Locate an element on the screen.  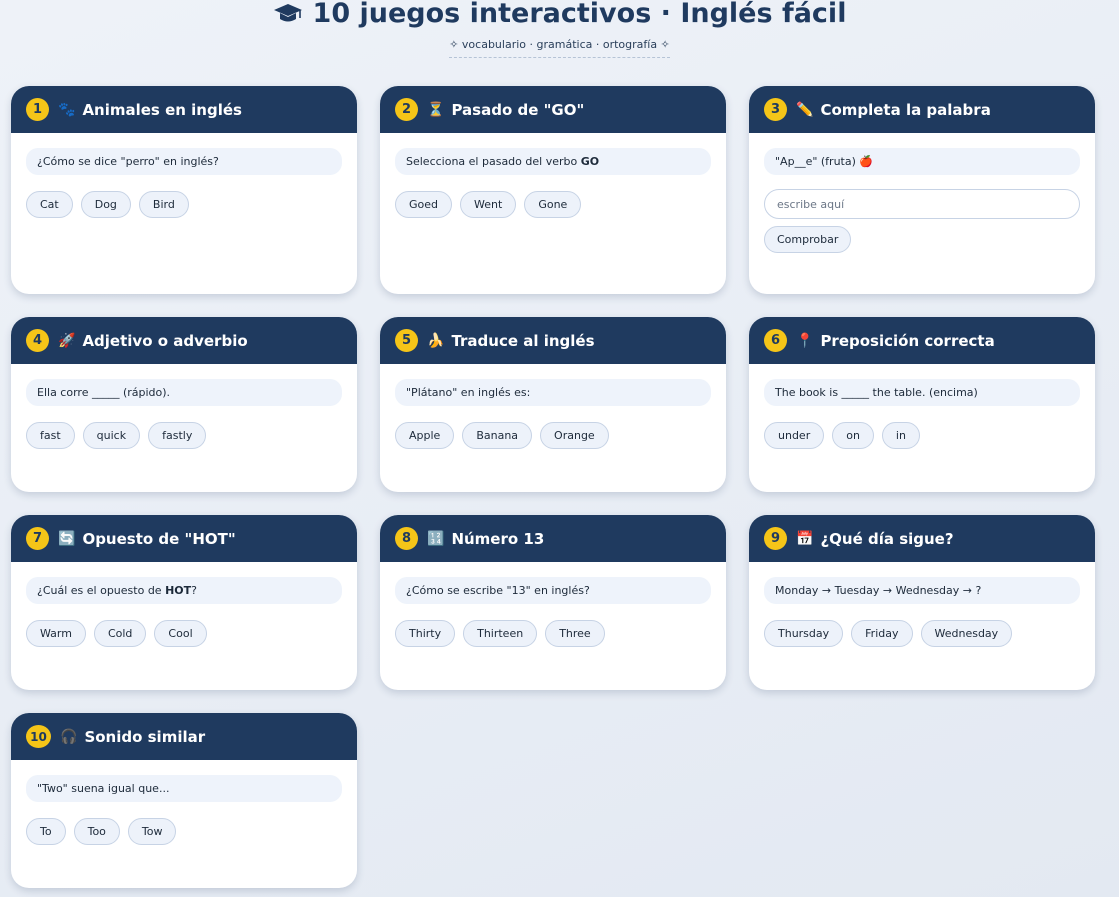
option-button-on: on is located at coordinates (853, 435).